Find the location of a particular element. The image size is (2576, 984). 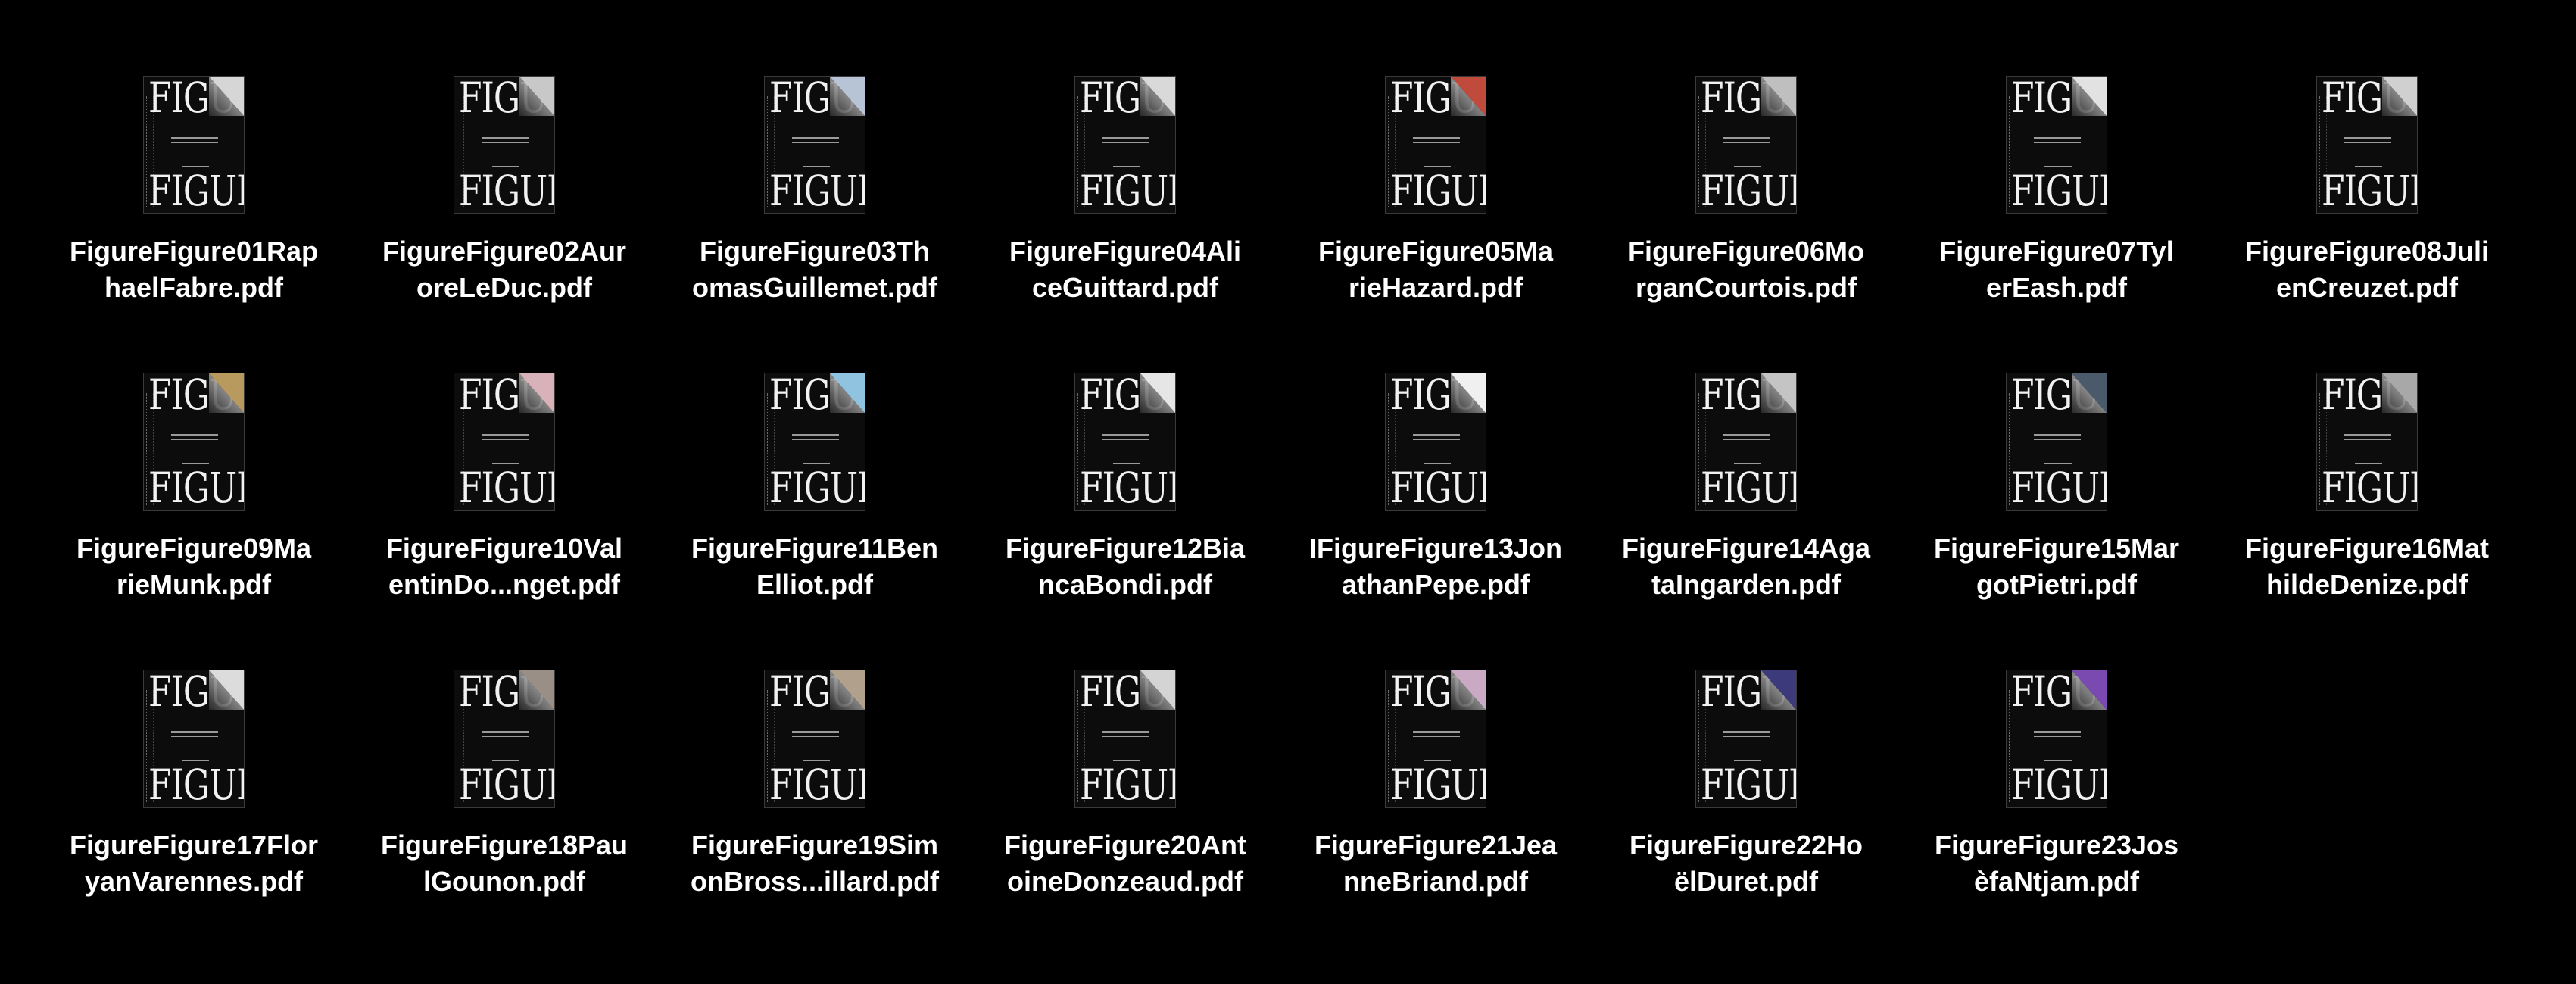

file-item: FIGUFIGURE FigureFigure07Tyl erEash.pdf is located at coordinates (2056, 191).